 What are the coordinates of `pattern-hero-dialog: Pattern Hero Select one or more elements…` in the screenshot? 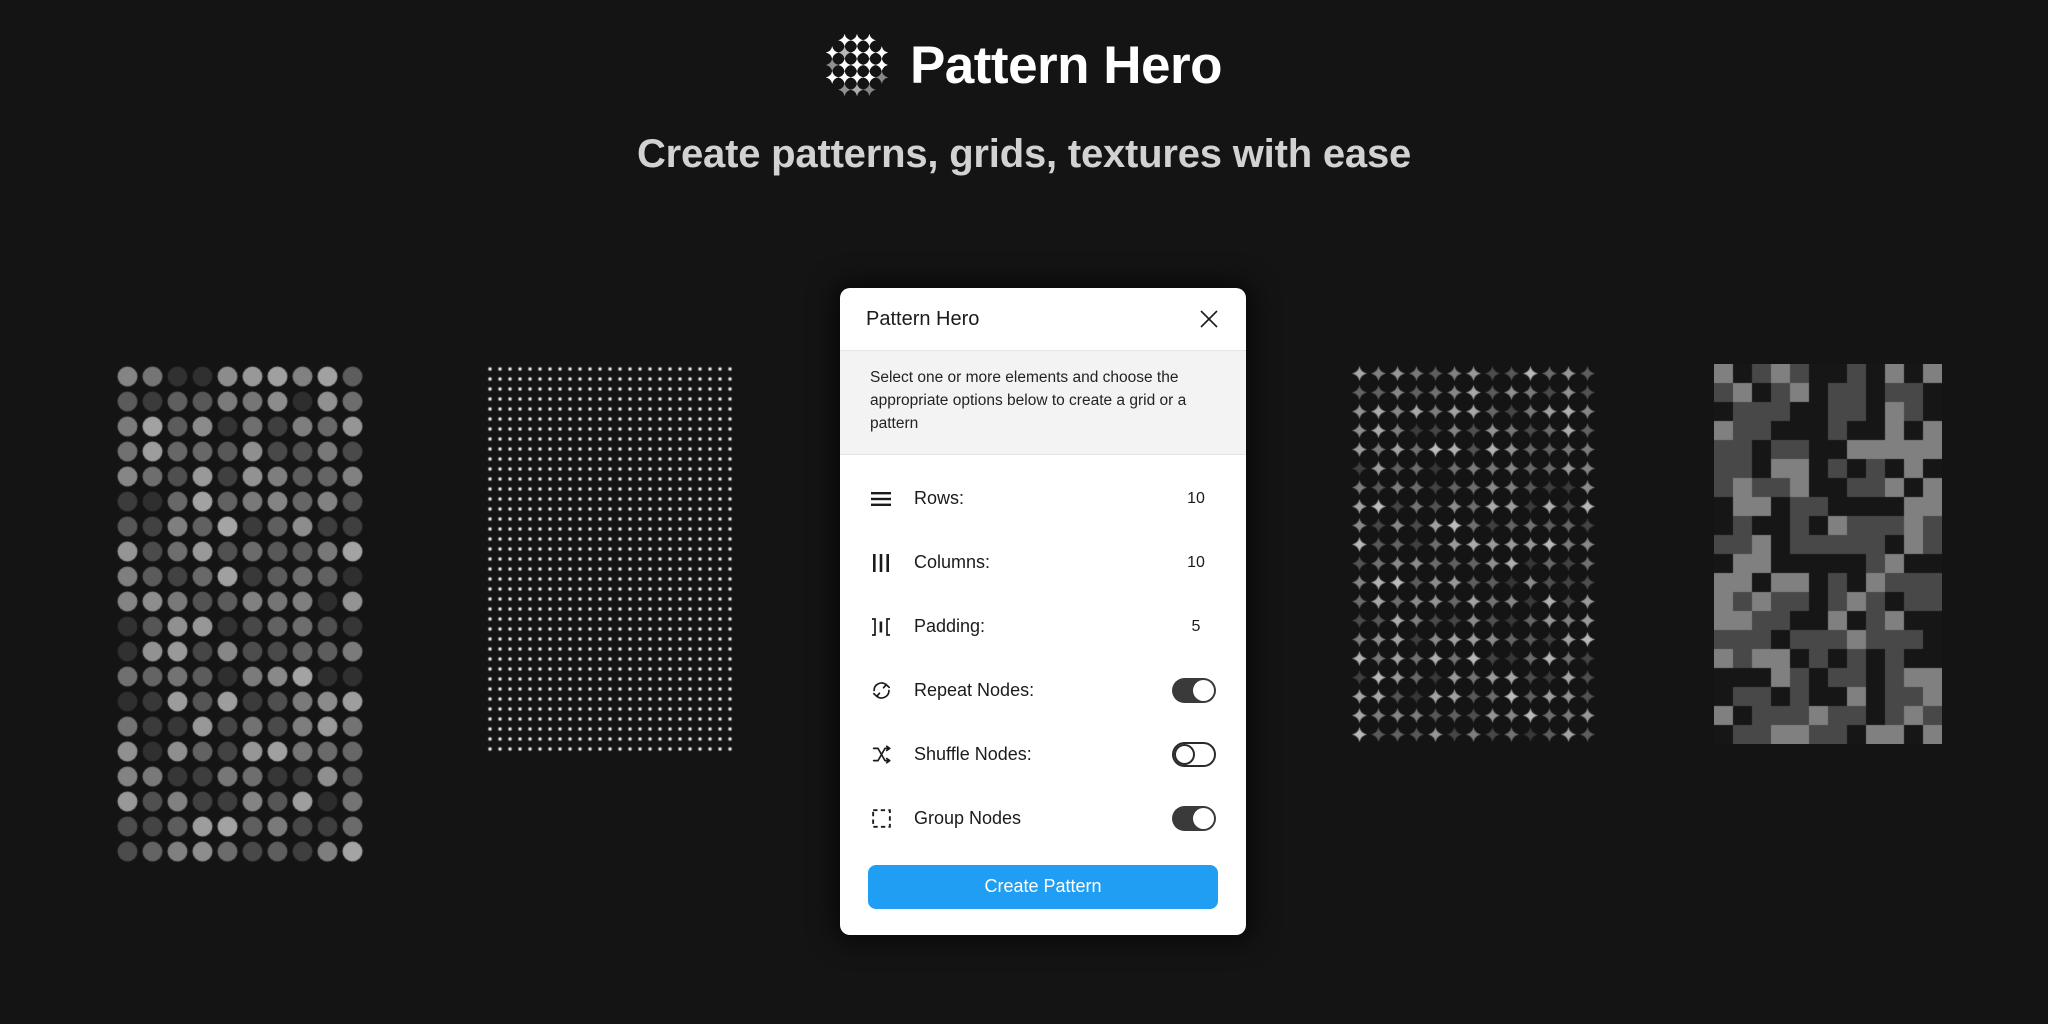 It's located at (1043, 611).